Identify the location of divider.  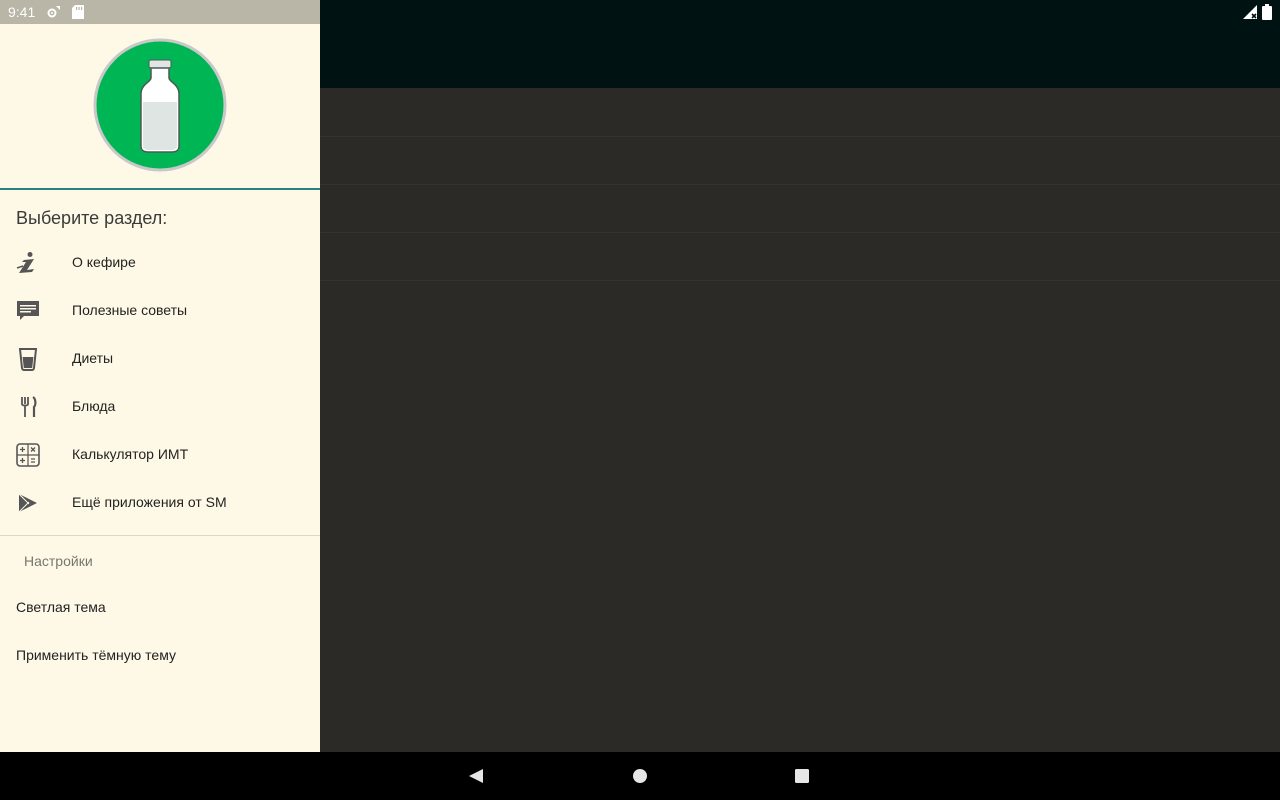
(160, 535).